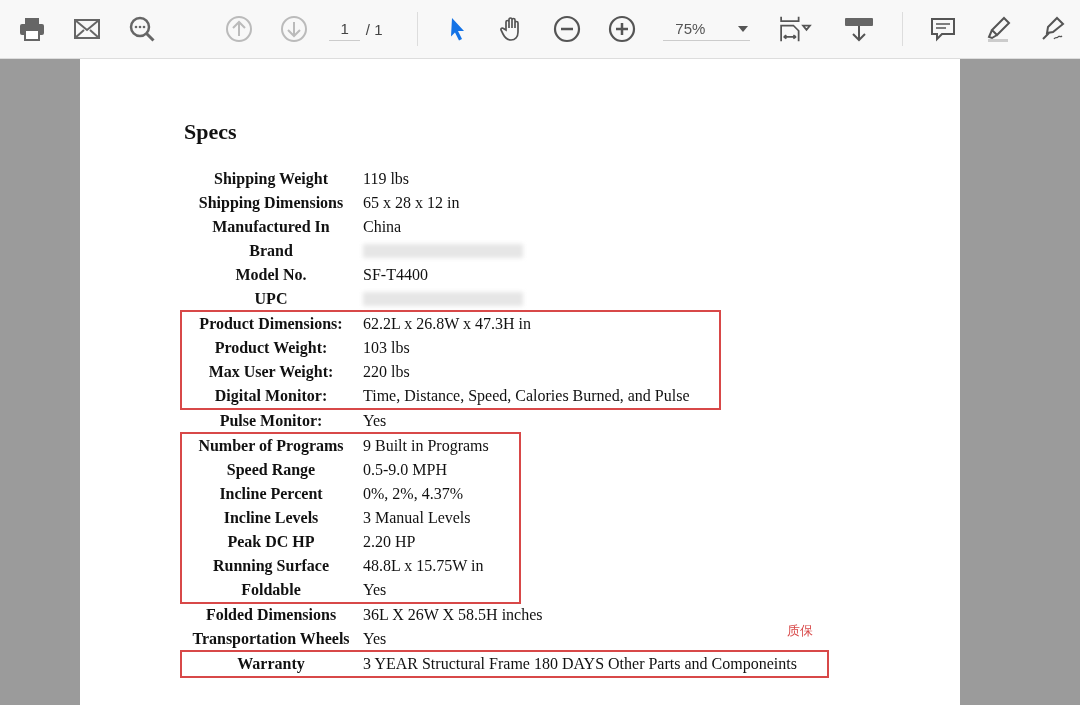 Image resolution: width=1080 pixels, height=705 pixels. Describe the element at coordinates (271, 227) in the screenshot. I see `spec-label: Manufactured In` at that location.